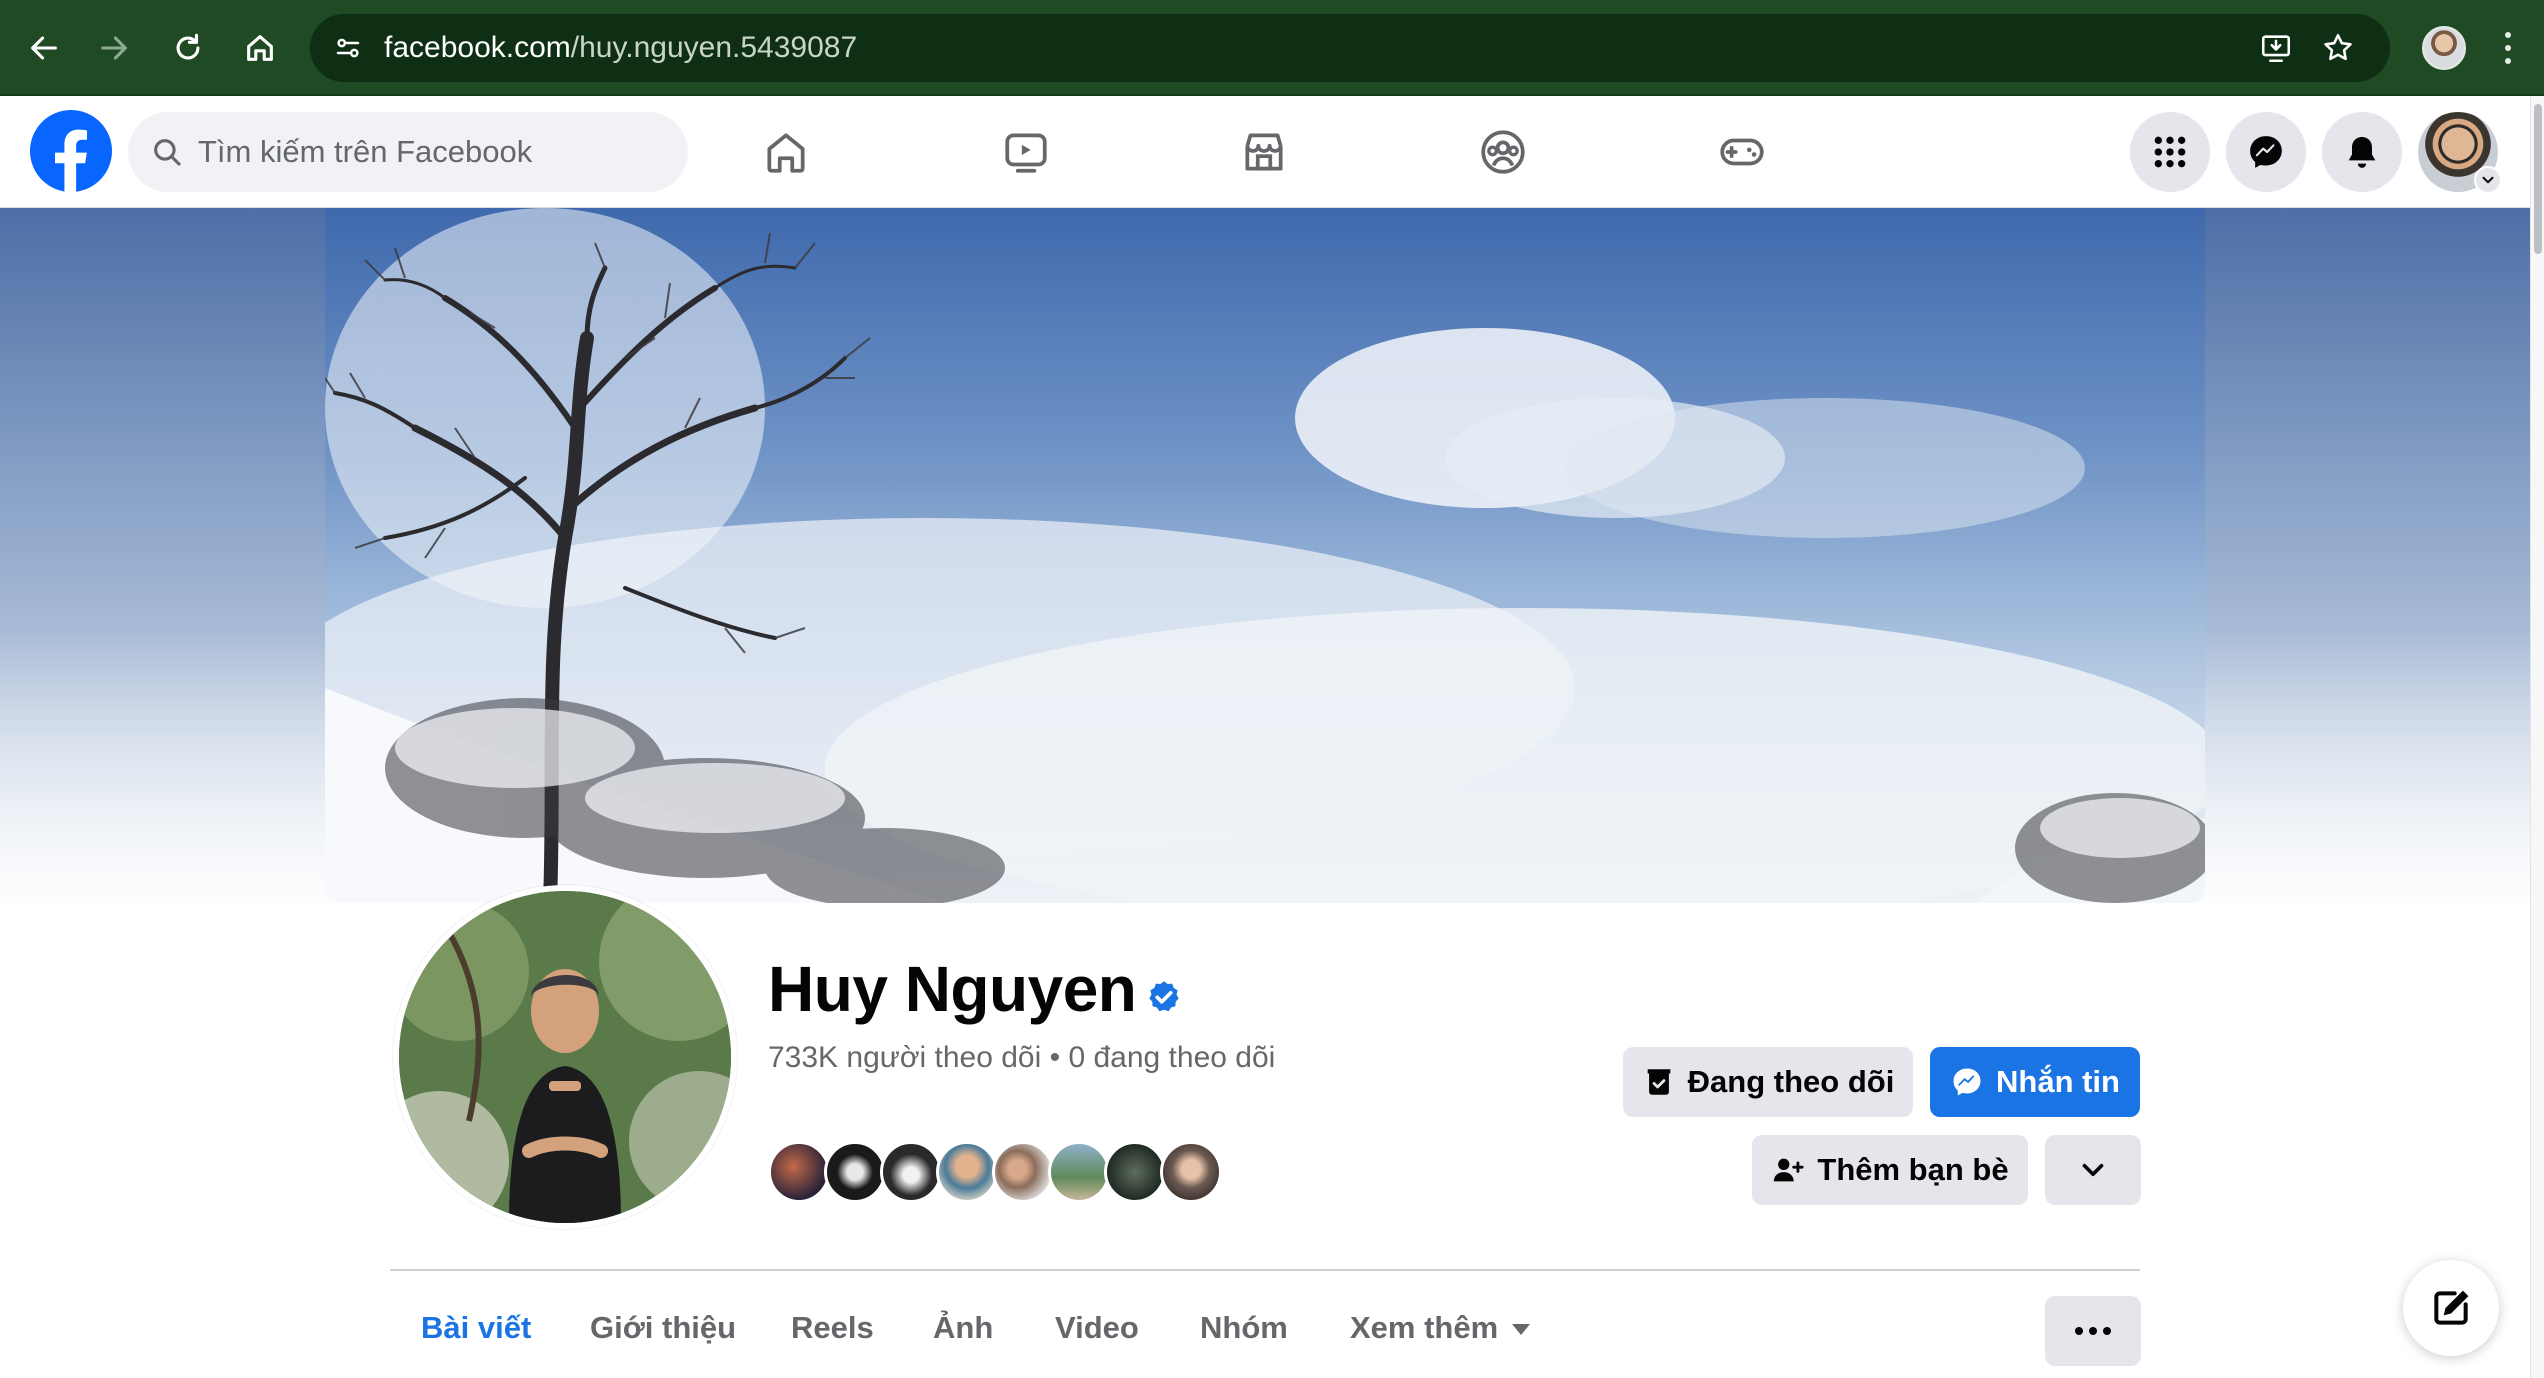 Image resolution: width=2544 pixels, height=1378 pixels. What do you see at coordinates (476, 1328) in the screenshot?
I see `tab-posts: Bài viết` at bounding box center [476, 1328].